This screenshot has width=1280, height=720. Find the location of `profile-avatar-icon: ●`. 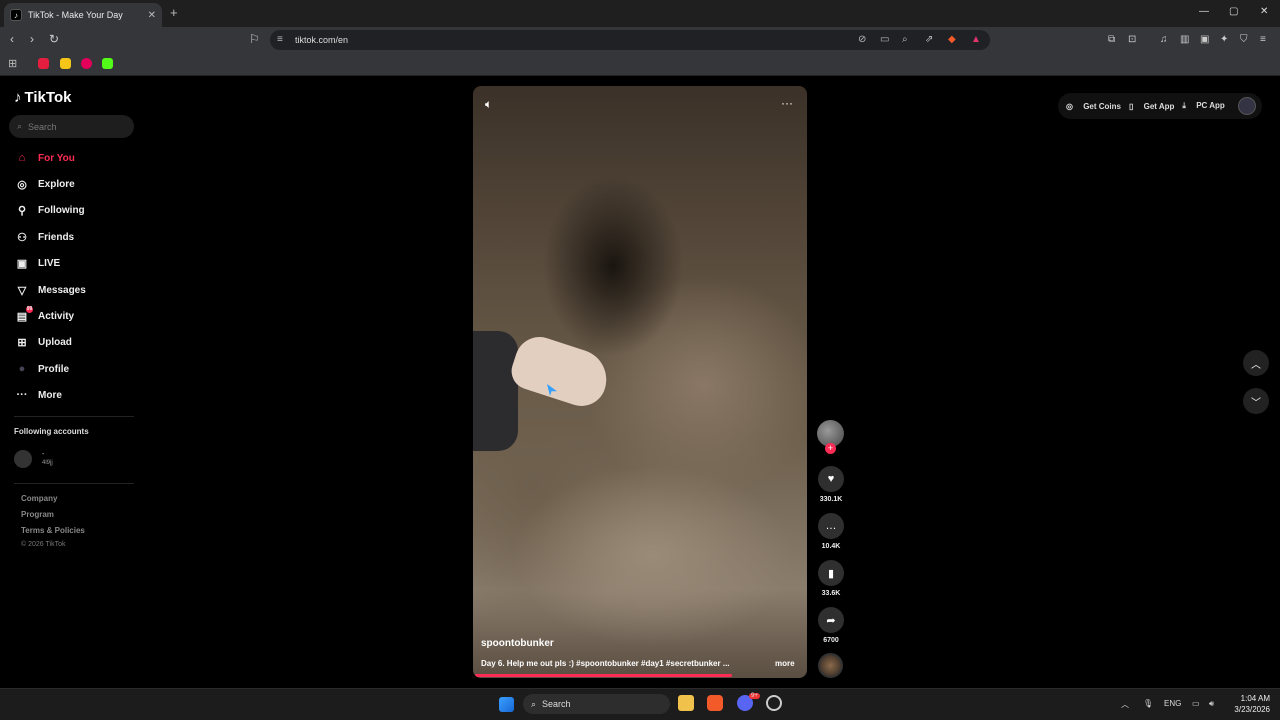

profile-avatar-icon: ● is located at coordinates (22, 369).